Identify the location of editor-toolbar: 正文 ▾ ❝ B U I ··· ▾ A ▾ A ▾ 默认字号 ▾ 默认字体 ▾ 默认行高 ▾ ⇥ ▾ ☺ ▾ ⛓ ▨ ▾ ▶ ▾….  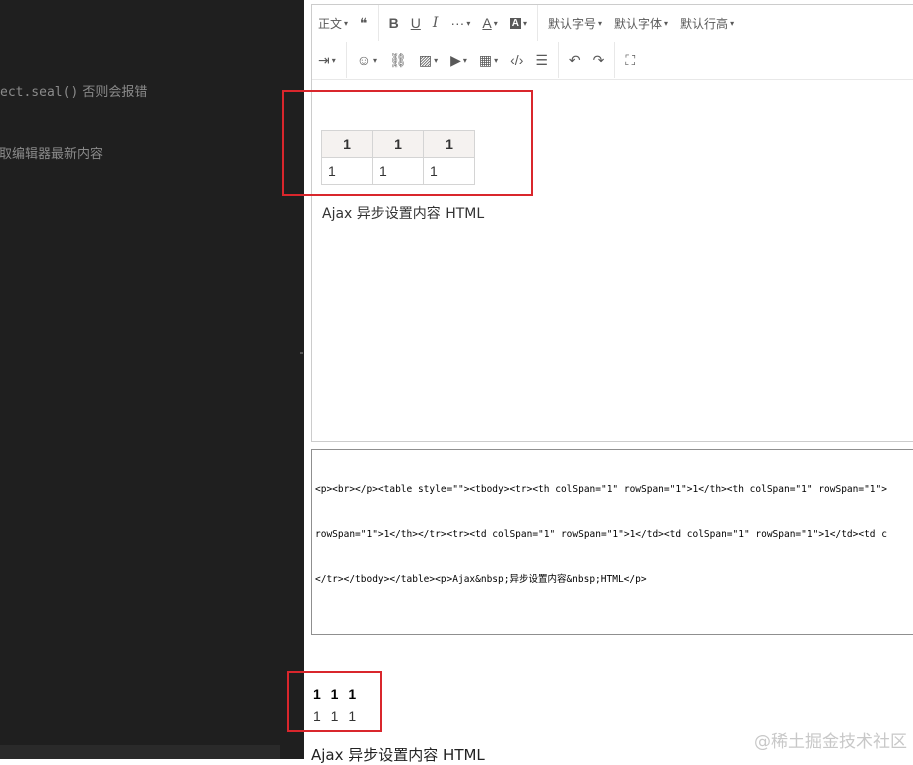
(612, 42).